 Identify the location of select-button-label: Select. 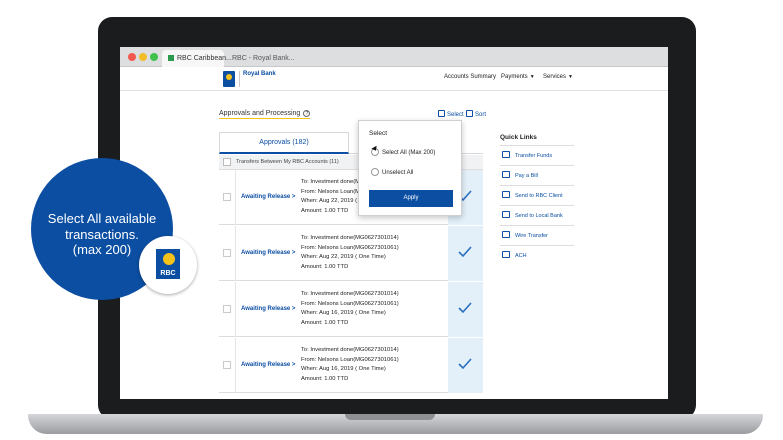
(455, 115).